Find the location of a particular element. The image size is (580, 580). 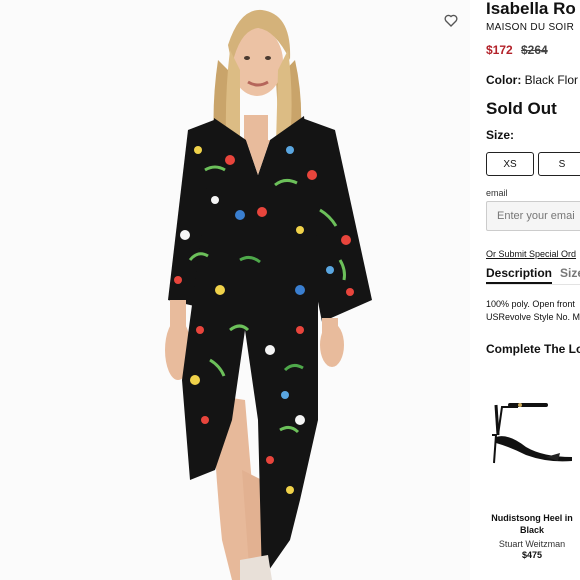

tab-description: Description is located at coordinates (519, 275).